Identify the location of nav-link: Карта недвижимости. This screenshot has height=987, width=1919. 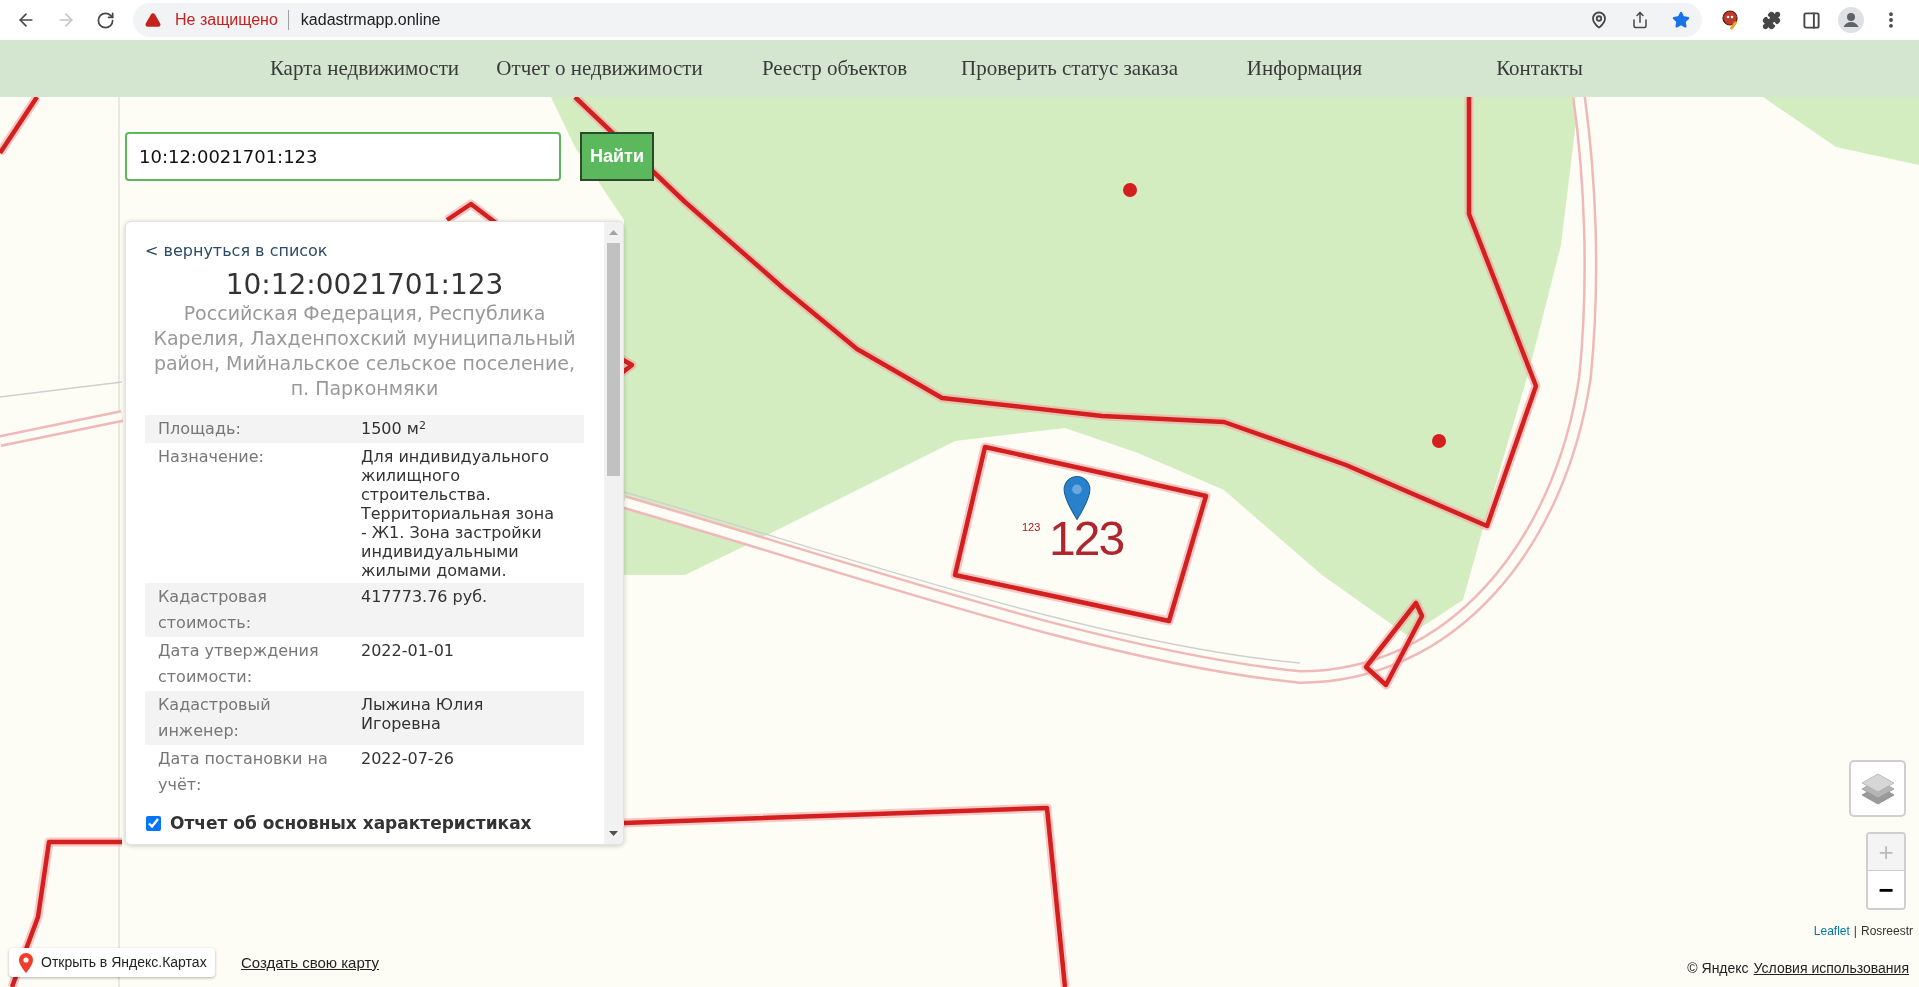
(364, 68).